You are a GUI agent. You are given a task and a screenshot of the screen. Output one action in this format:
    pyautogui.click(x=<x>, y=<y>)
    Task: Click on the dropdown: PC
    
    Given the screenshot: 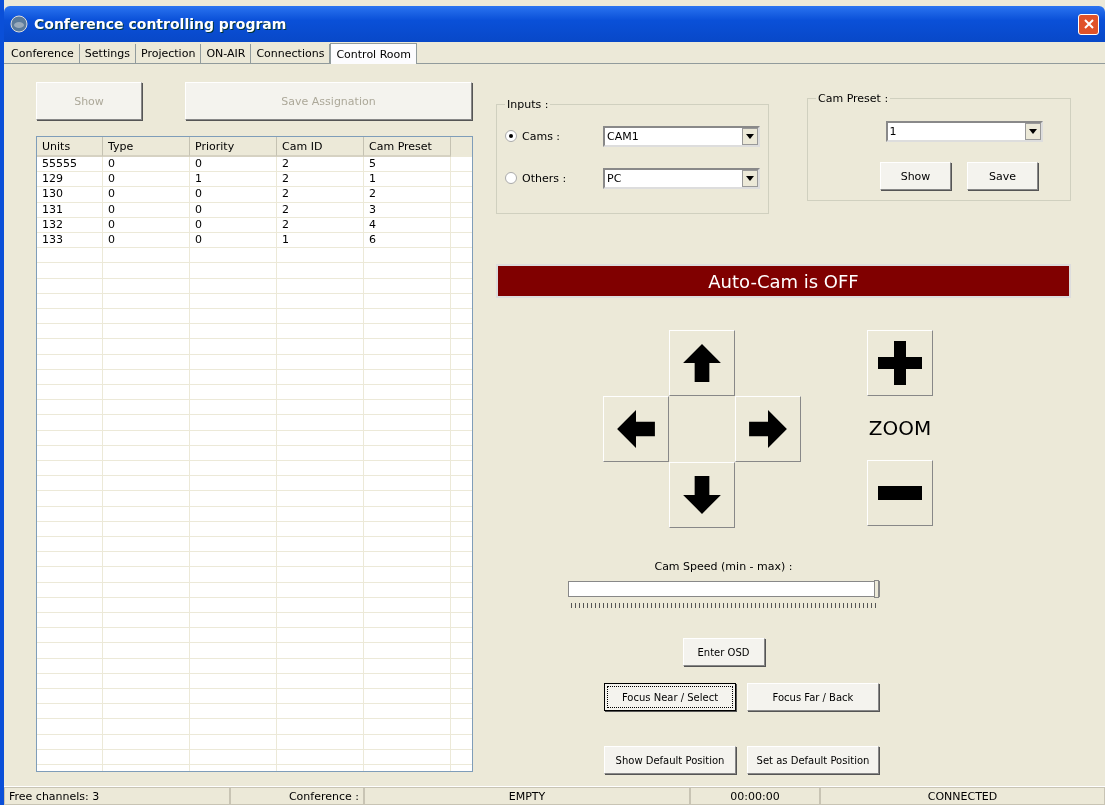 What is the action you would take?
    pyautogui.click(x=681, y=178)
    